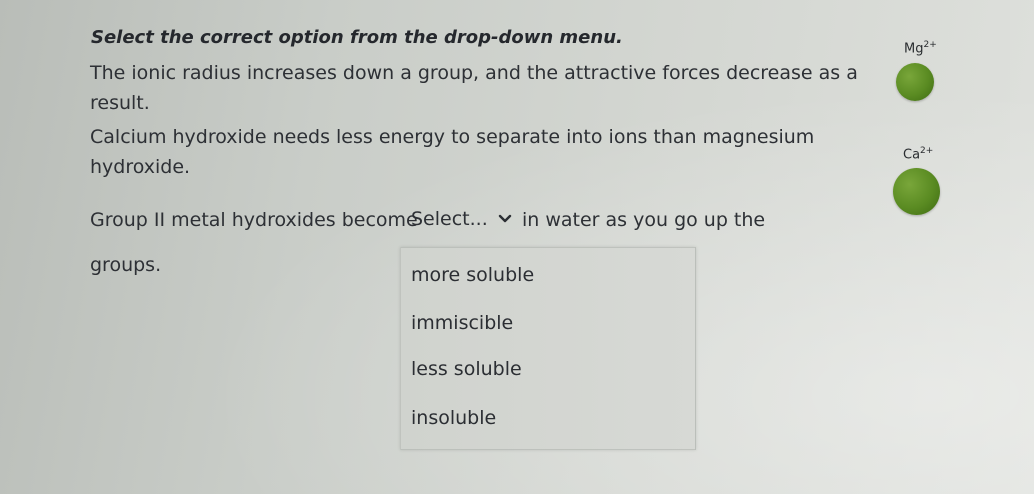 The image size is (1034, 494). Describe the element at coordinates (912, 155) in the screenshot. I see `ca-symbol: Ca` at that location.